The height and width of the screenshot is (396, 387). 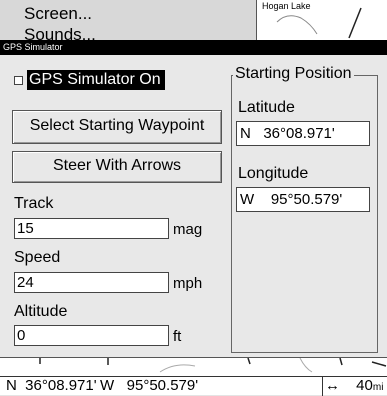 I want to click on latitude-field: N 36°08.971', so click(x=303, y=133).